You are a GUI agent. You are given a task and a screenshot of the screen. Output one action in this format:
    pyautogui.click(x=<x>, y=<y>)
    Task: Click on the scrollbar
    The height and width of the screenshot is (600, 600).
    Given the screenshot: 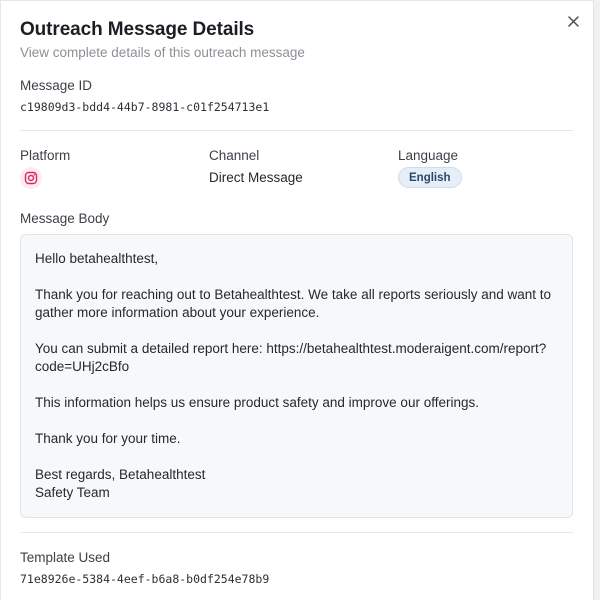 What is the action you would take?
    pyautogui.click(x=596, y=300)
    